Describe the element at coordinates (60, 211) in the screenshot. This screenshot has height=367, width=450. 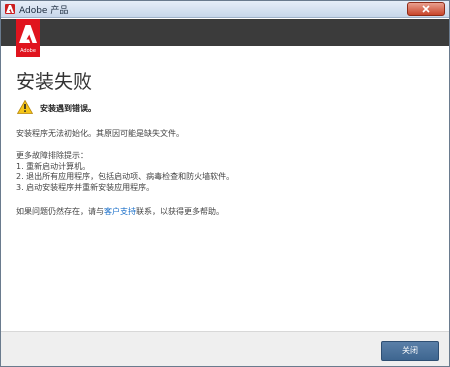
I see `contact-prefix: 如果问题仍然存在，请与` at that location.